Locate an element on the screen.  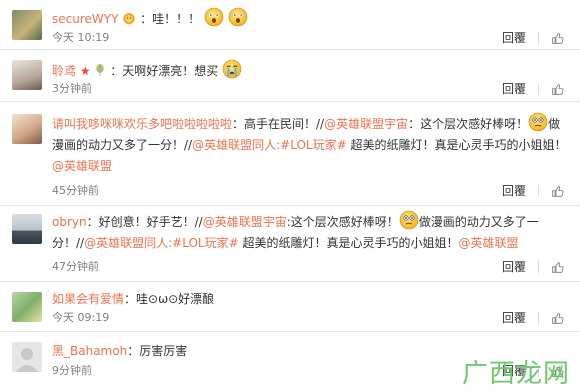
comment-text: ：哇⊙ω⊙好漂酿 is located at coordinates (169, 299).